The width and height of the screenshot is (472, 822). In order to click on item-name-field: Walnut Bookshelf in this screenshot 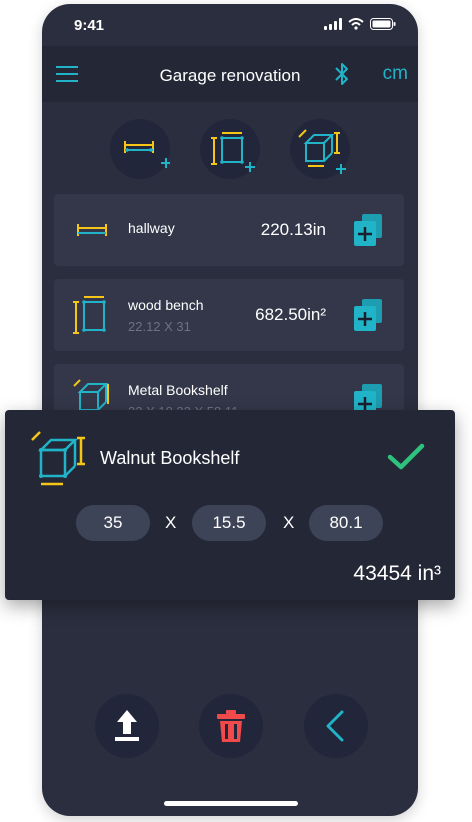, I will do `click(169, 458)`.